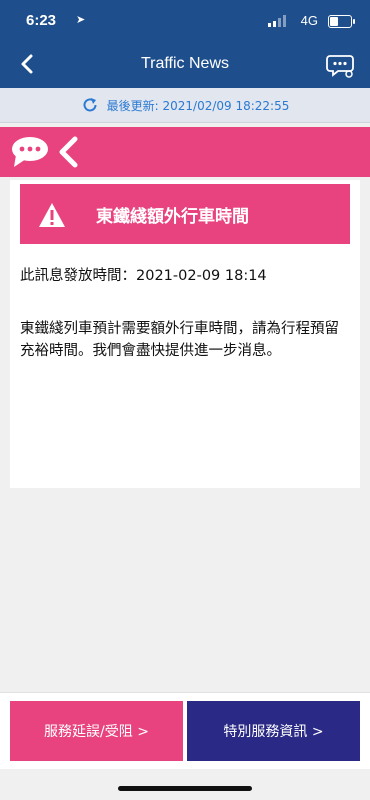 This screenshot has width=370, height=800. What do you see at coordinates (81, 19) in the screenshot?
I see `location-arrow-icon: ➤` at bounding box center [81, 19].